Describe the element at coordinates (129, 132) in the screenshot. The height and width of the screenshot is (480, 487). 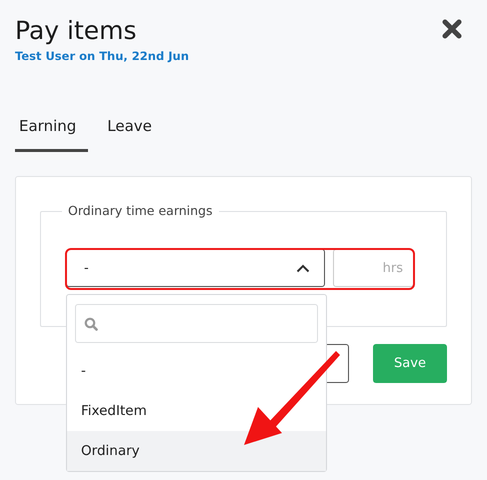
I see `tab: Leave` at that location.